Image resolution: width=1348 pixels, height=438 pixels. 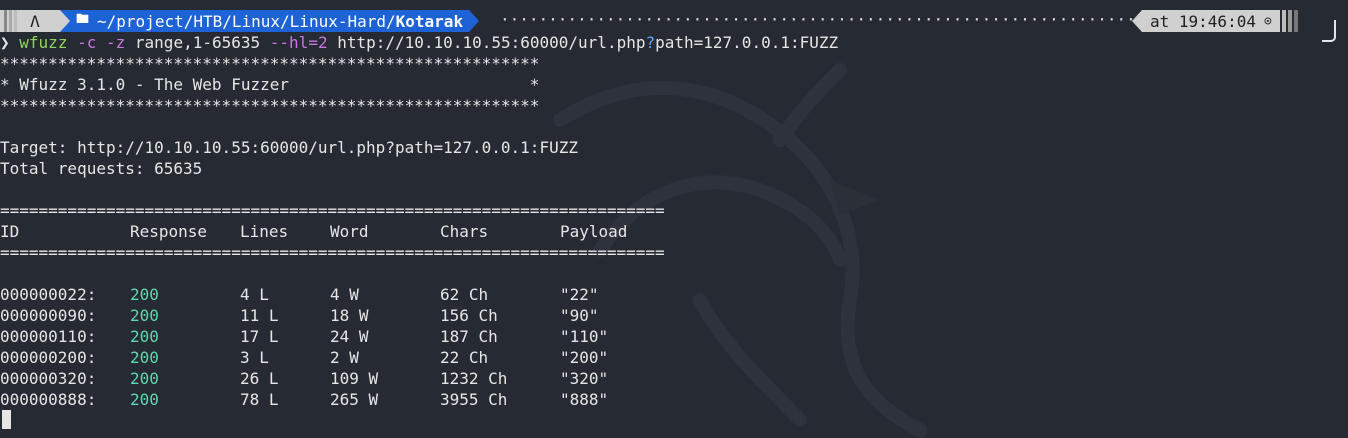 I want to click on row-payload: "110", so click(x=584, y=336).